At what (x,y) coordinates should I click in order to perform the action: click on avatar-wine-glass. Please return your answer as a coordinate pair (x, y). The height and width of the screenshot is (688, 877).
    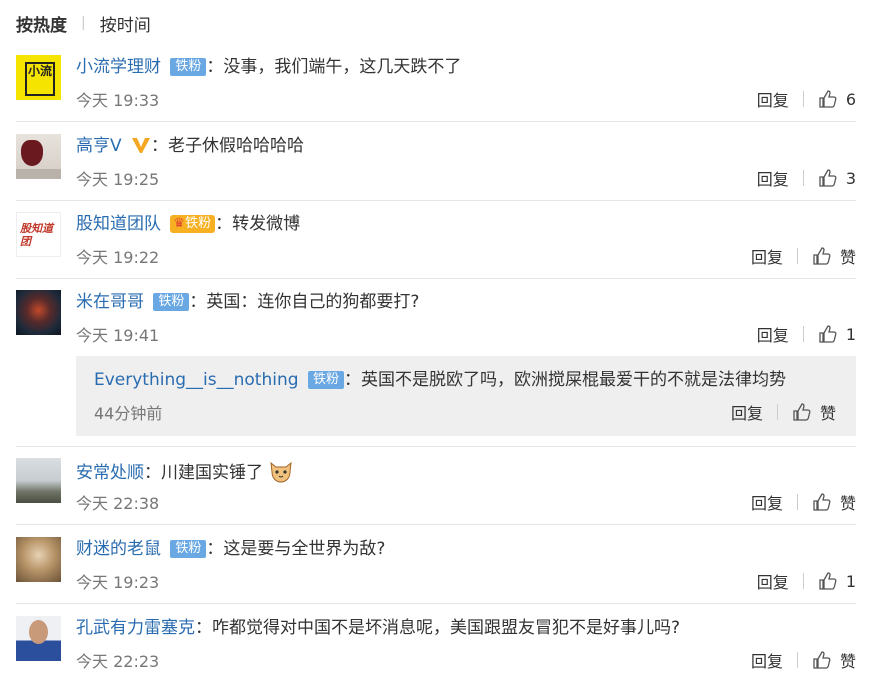
    Looking at the image, I should click on (32, 153).